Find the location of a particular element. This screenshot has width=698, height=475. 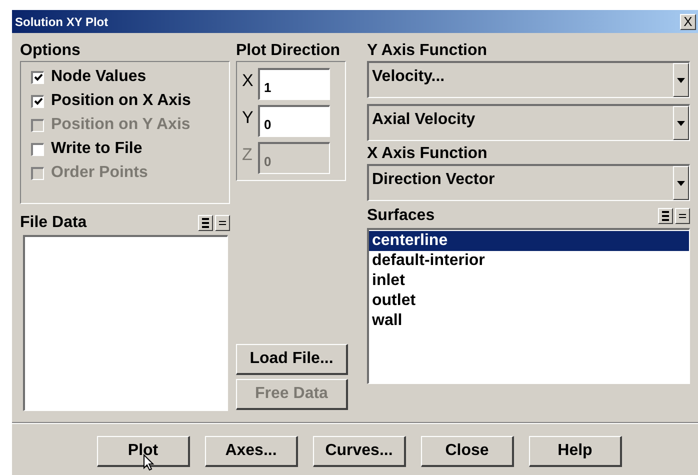

list-item: inlet is located at coordinates (529, 281).